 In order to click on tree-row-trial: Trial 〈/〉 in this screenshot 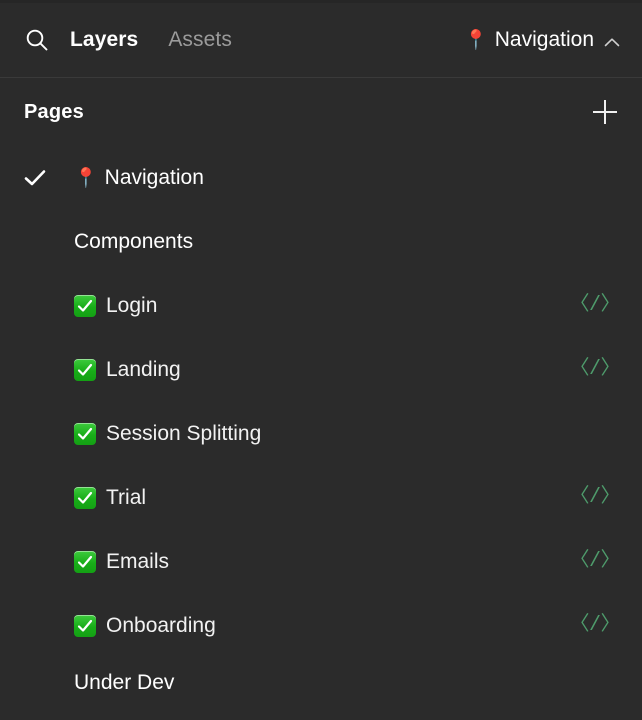, I will do `click(321, 498)`.